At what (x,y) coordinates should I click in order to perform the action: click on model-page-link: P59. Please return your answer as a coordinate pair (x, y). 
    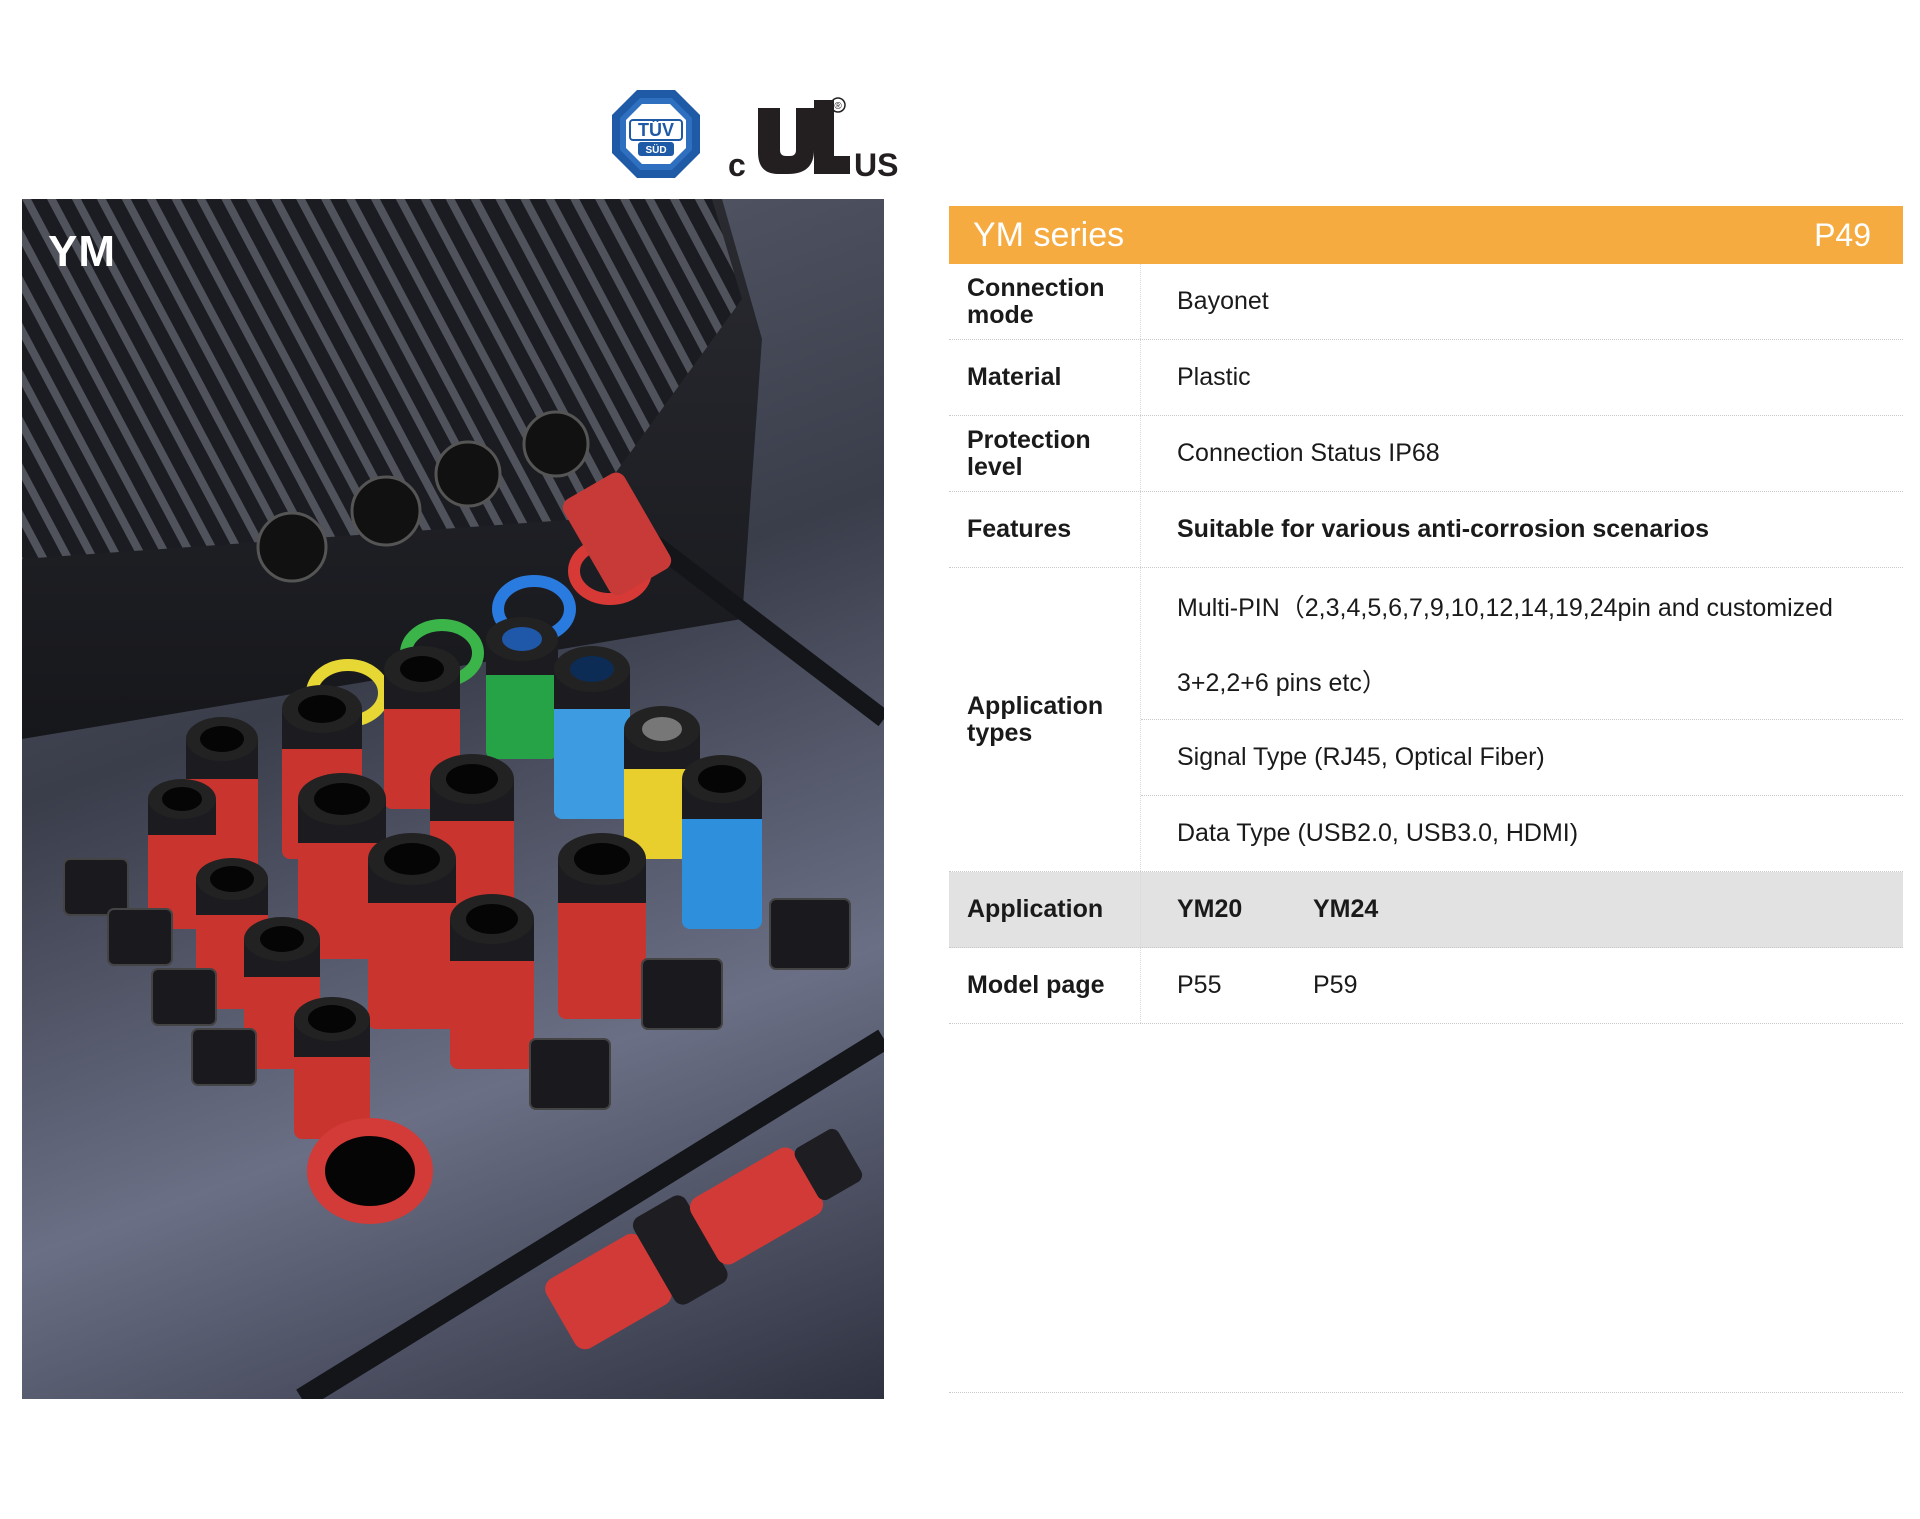
    Looking at the image, I should click on (1381, 985).